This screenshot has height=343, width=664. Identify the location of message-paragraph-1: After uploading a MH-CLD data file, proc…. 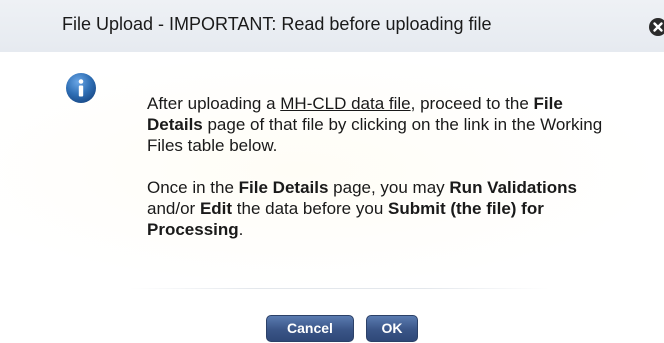
(382, 124).